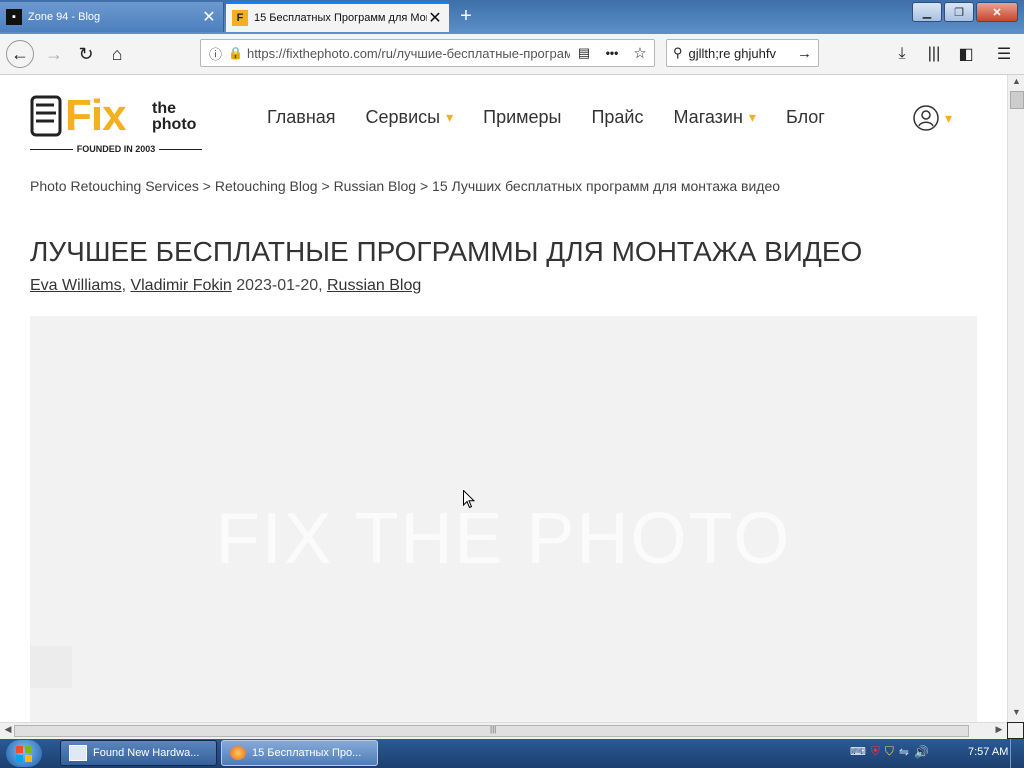  I want to click on warning-shield-icon: ⛉, so click(889, 751).